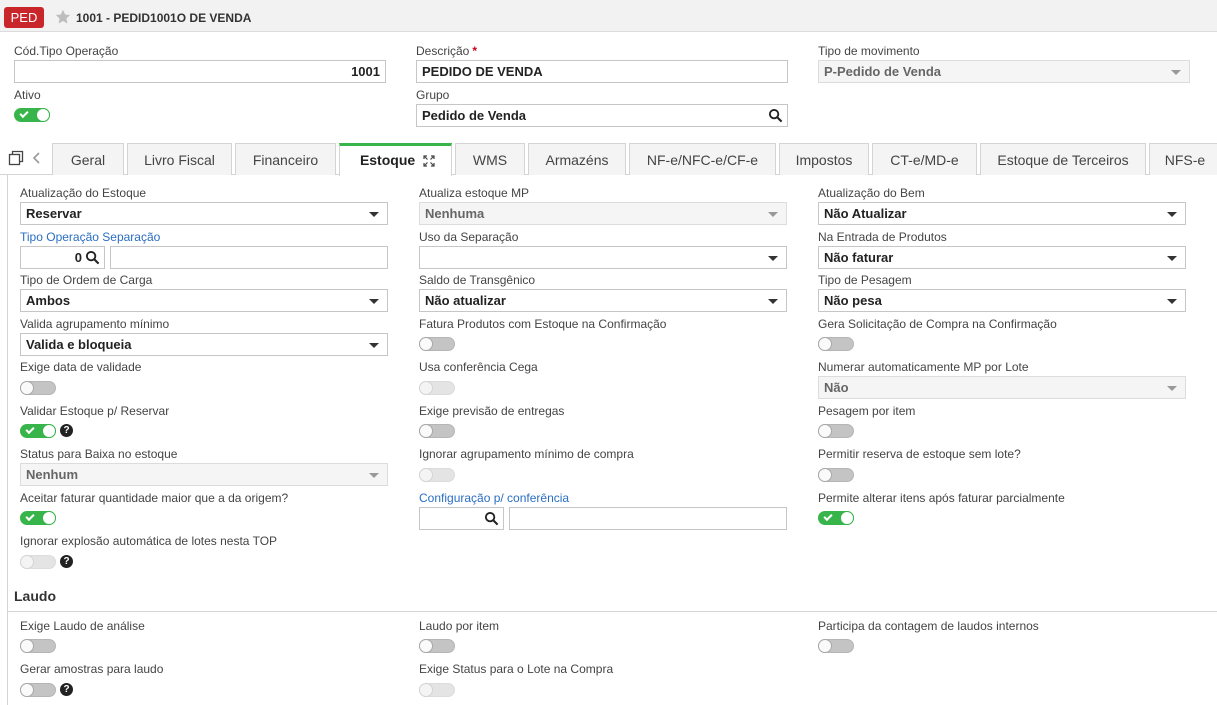  Describe the element at coordinates (702, 159) in the screenshot. I see `tab-nfe: NF-e/NFC-e/CF-e` at that location.